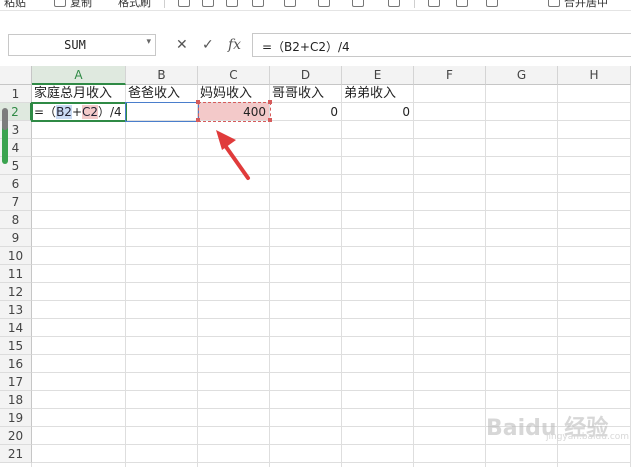 Image resolution: width=631 pixels, height=467 pixels. What do you see at coordinates (558, 422) in the screenshot?
I see `baidu-jingyan-watermark: Baidu 经验 jingyan.baidu.com` at bounding box center [558, 422].